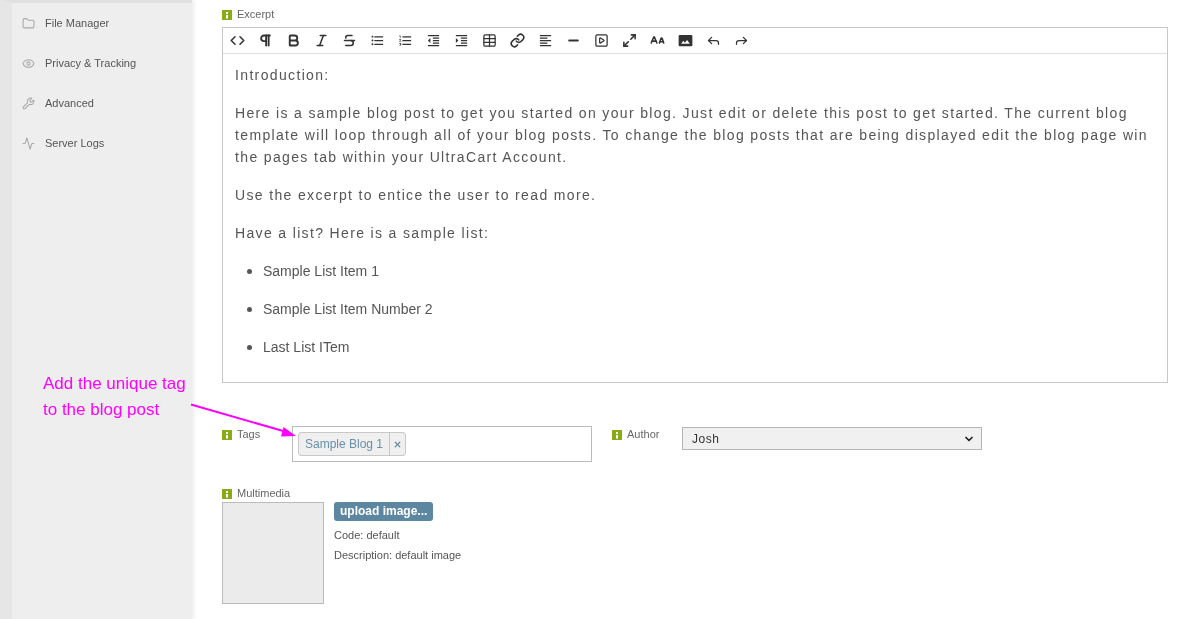 This screenshot has height=619, width=1179. What do you see at coordinates (58, 103) in the screenshot?
I see `sidebar-item: Advanced` at bounding box center [58, 103].